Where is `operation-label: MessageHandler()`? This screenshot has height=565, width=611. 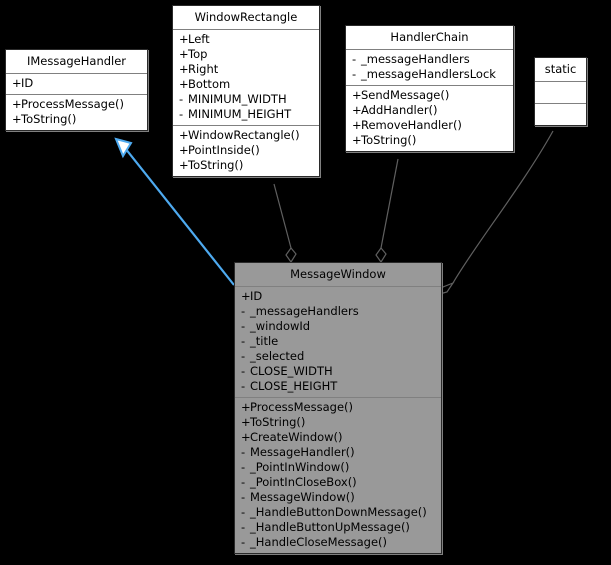 operation-label: MessageHandler() is located at coordinates (302, 452).